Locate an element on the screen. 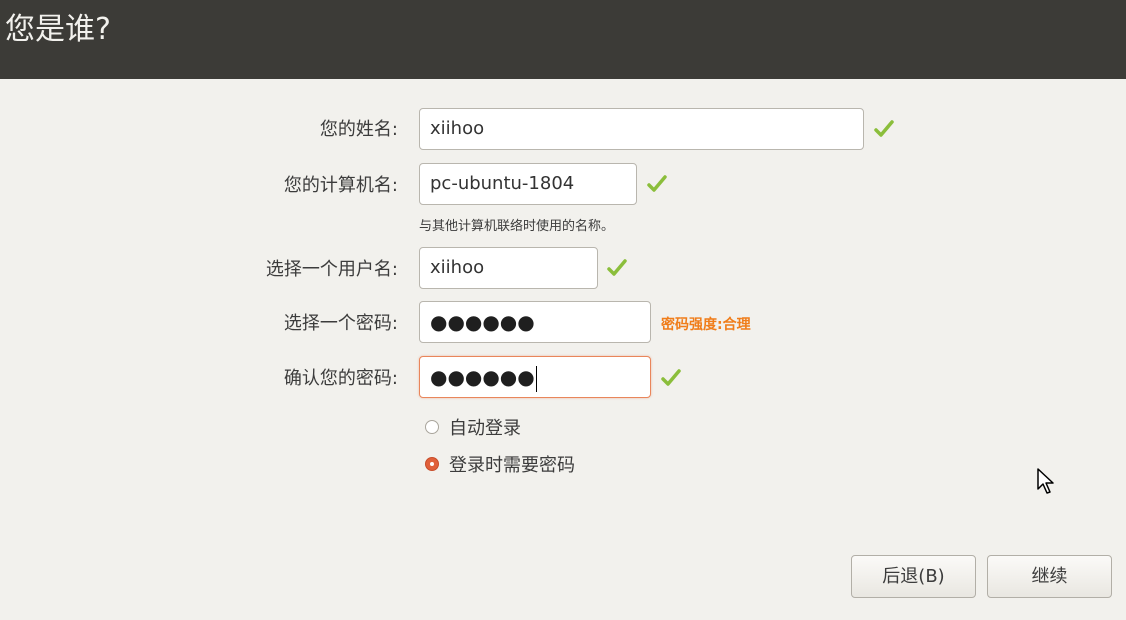 The width and height of the screenshot is (1126, 620). username-field: xiihoo is located at coordinates (508, 268).